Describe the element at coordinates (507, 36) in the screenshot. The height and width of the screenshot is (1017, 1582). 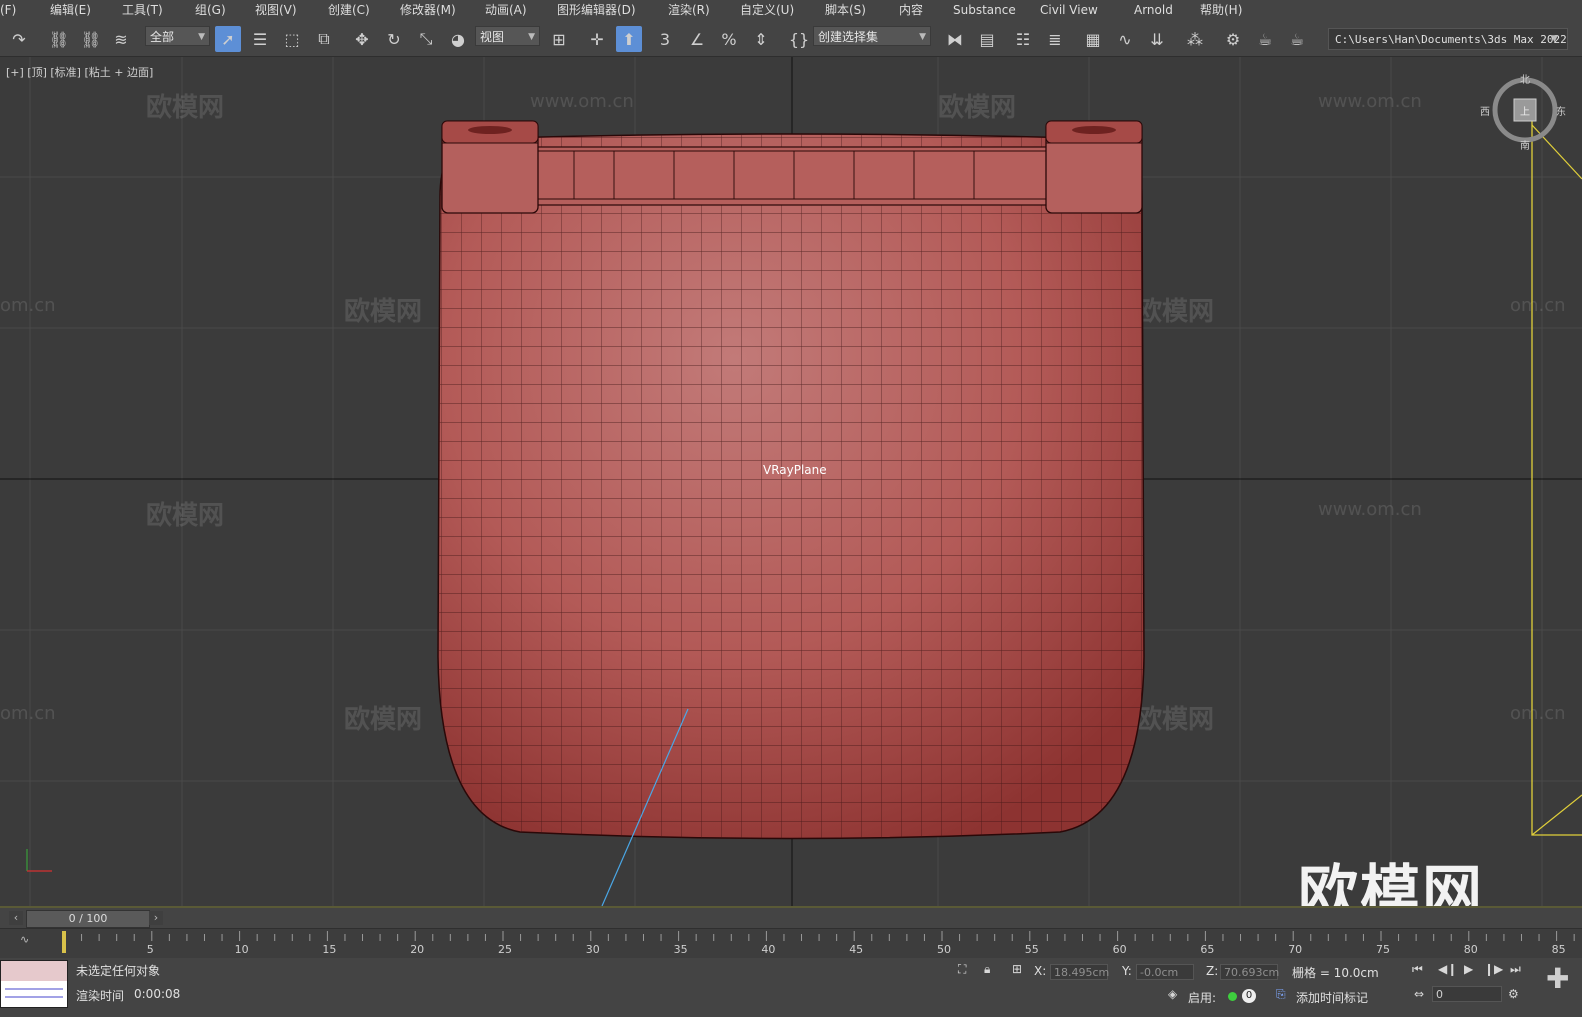
I see `reference-coordinate-dropdown: 视图 ▼` at that location.